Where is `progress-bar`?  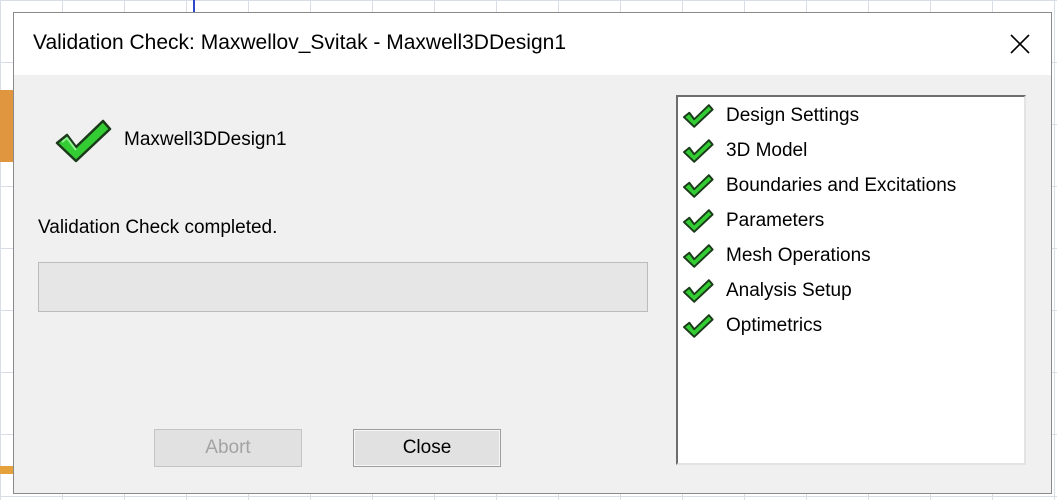
progress-bar is located at coordinates (343, 287).